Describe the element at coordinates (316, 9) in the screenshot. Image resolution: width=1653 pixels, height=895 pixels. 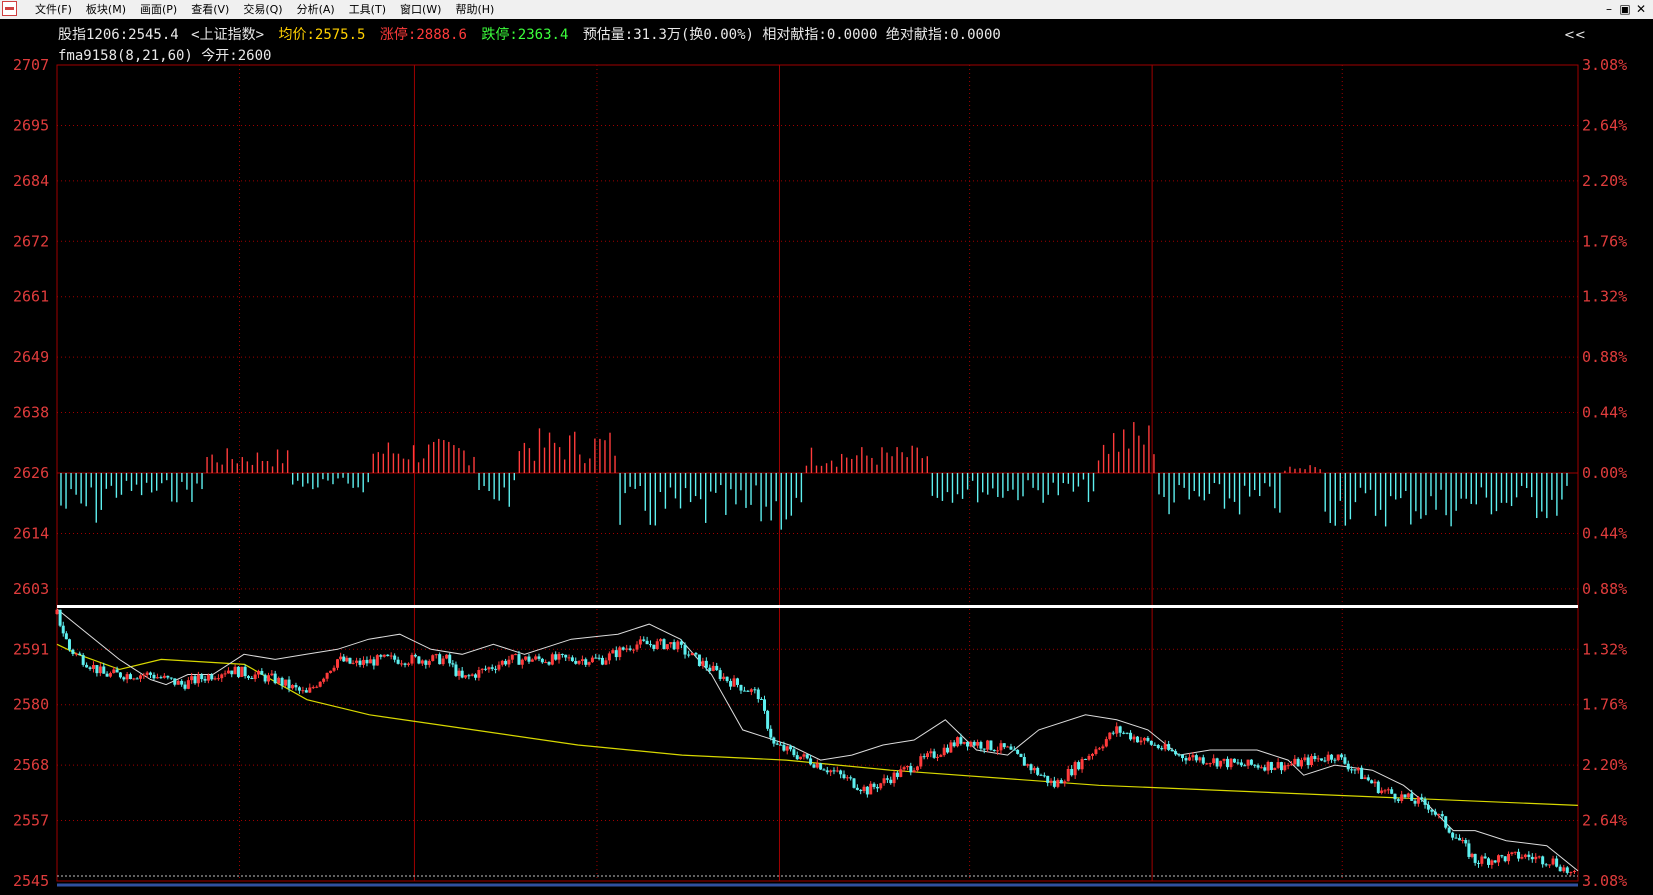
I see `menu-analysis: 分析(A)` at that location.